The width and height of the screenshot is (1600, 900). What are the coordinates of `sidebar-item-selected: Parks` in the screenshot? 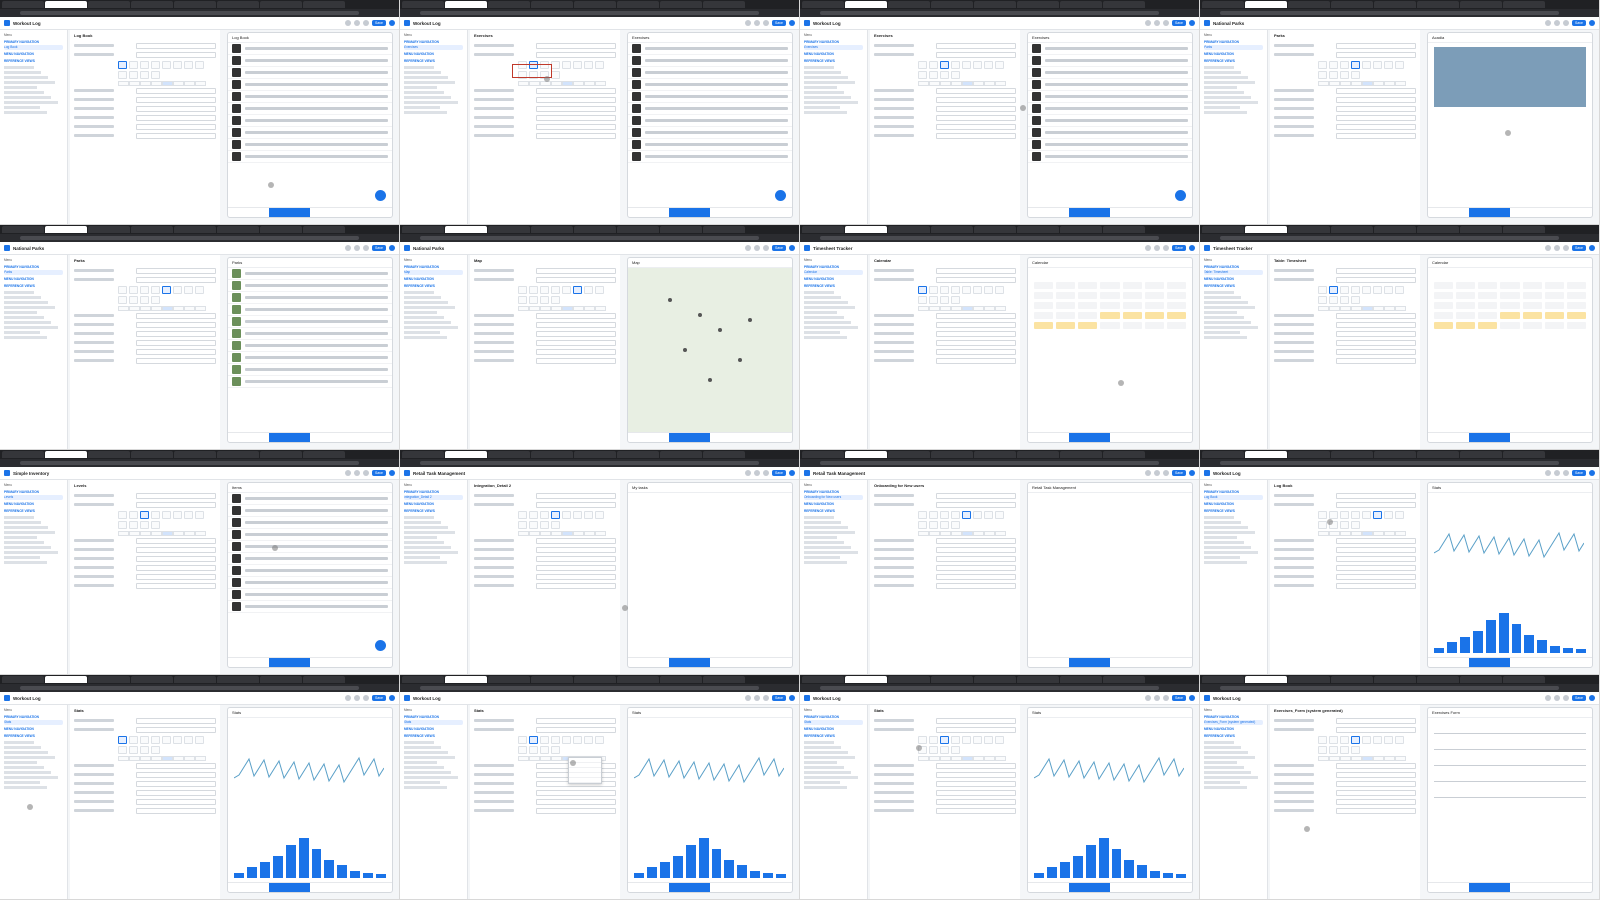 It's located at (33, 272).